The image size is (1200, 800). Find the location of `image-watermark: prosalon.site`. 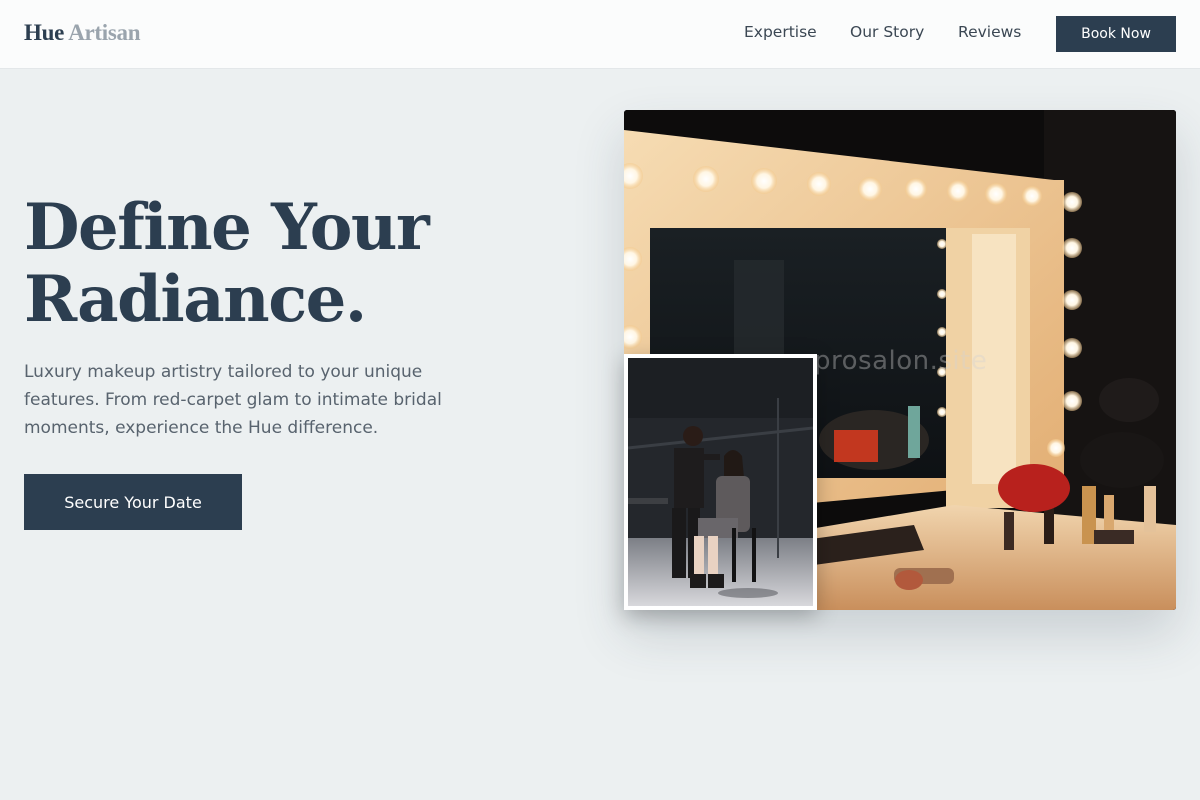

image-watermark: prosalon.site is located at coordinates (901, 361).